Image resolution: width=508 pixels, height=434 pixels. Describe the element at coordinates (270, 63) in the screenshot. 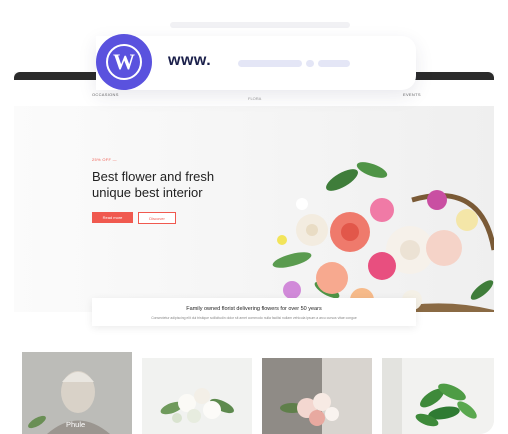

I see `url-placeholder-bar` at that location.